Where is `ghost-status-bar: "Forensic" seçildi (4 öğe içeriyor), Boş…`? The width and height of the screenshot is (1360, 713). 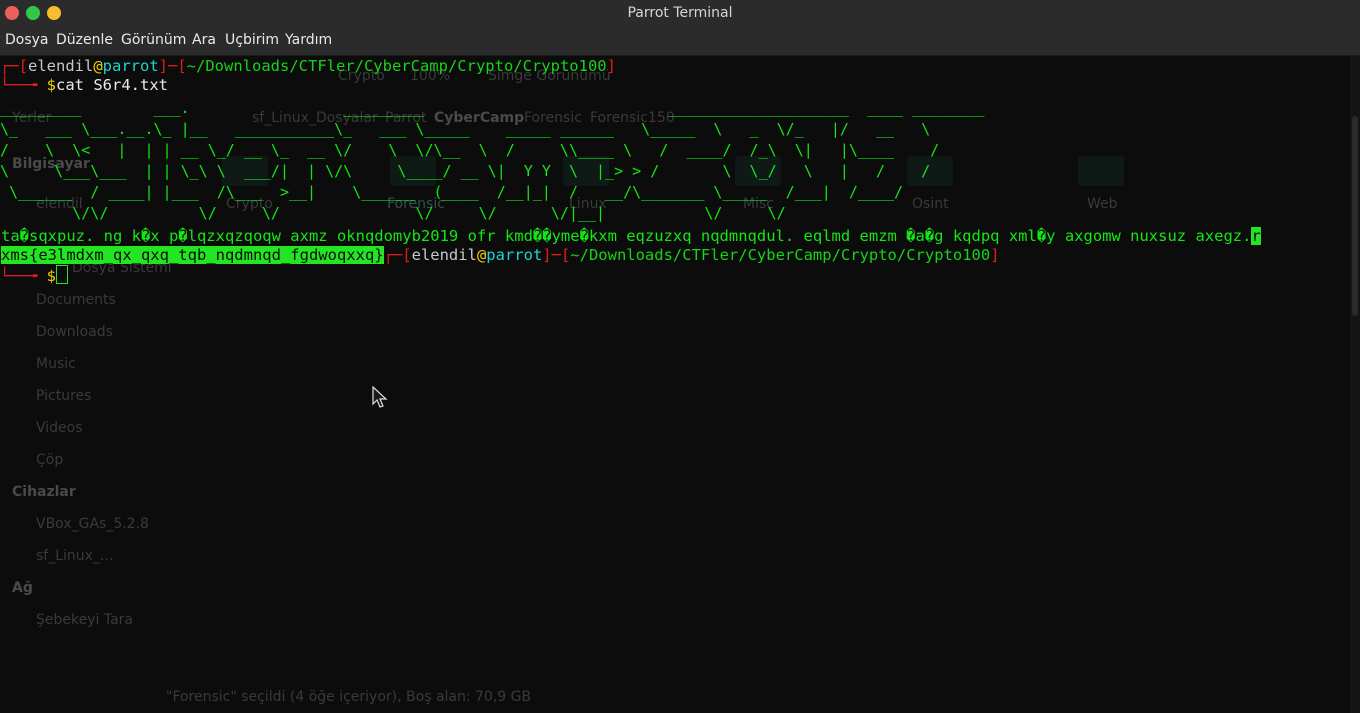
ghost-status-bar: "Forensic" seçildi (4 öğe içeriyor), Boş… is located at coordinates (349, 697).